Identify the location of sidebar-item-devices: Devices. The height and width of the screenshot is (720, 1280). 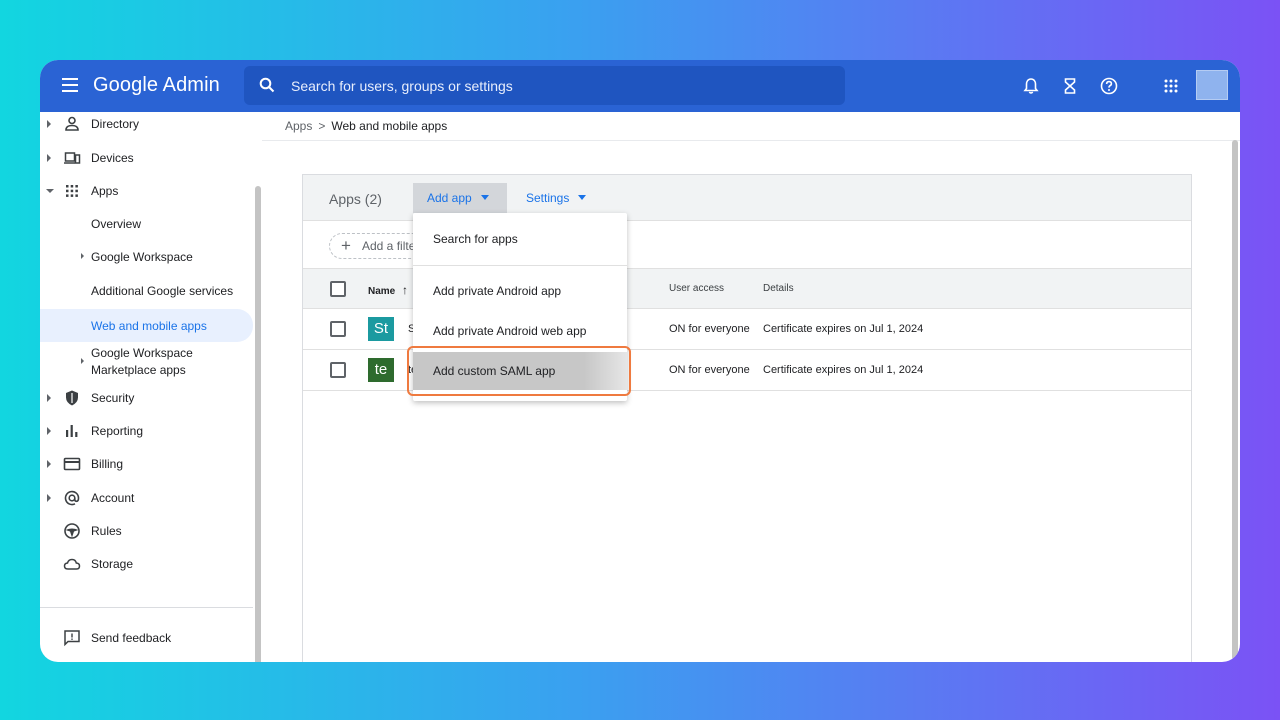
(146, 158).